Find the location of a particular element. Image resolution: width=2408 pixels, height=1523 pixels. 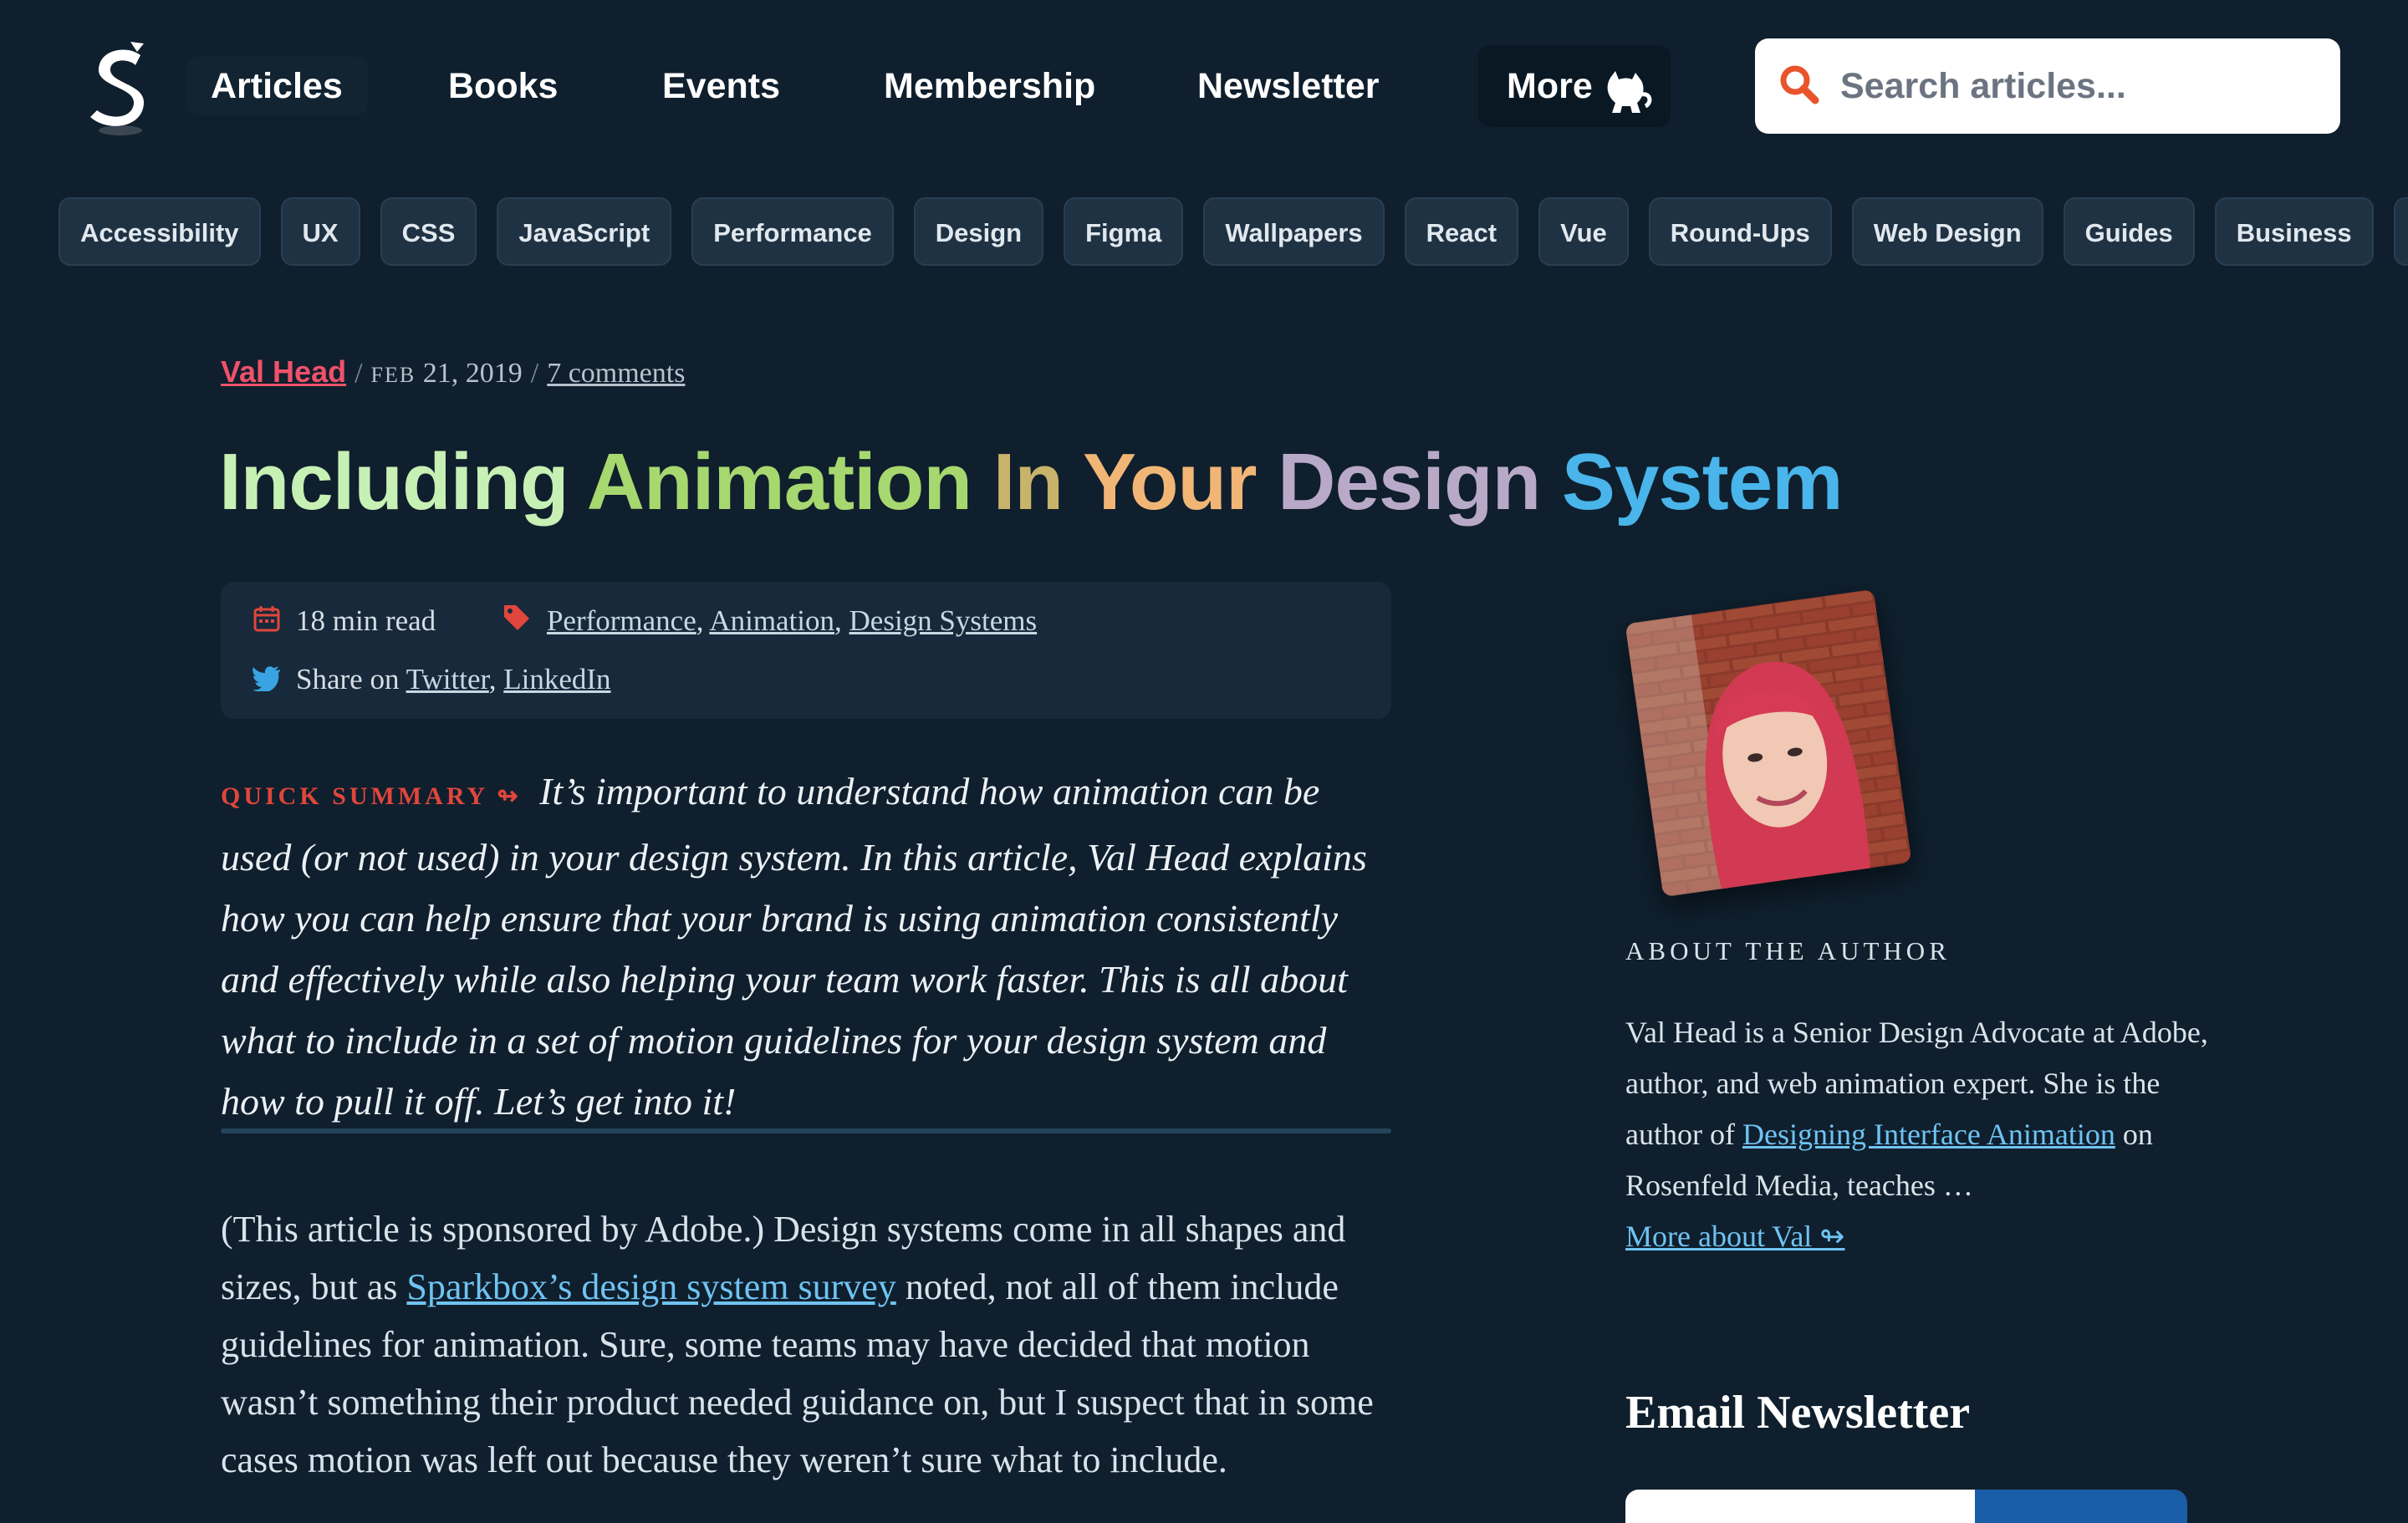

tag-performance: Performance is located at coordinates (621, 620).